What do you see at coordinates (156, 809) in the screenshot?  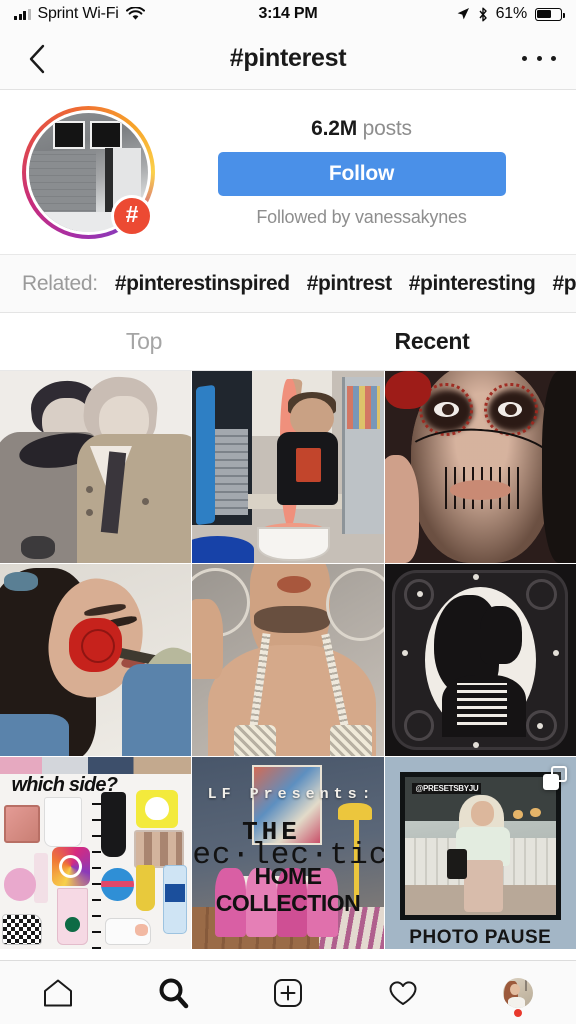 I see `snapchat-logo-icon` at bounding box center [156, 809].